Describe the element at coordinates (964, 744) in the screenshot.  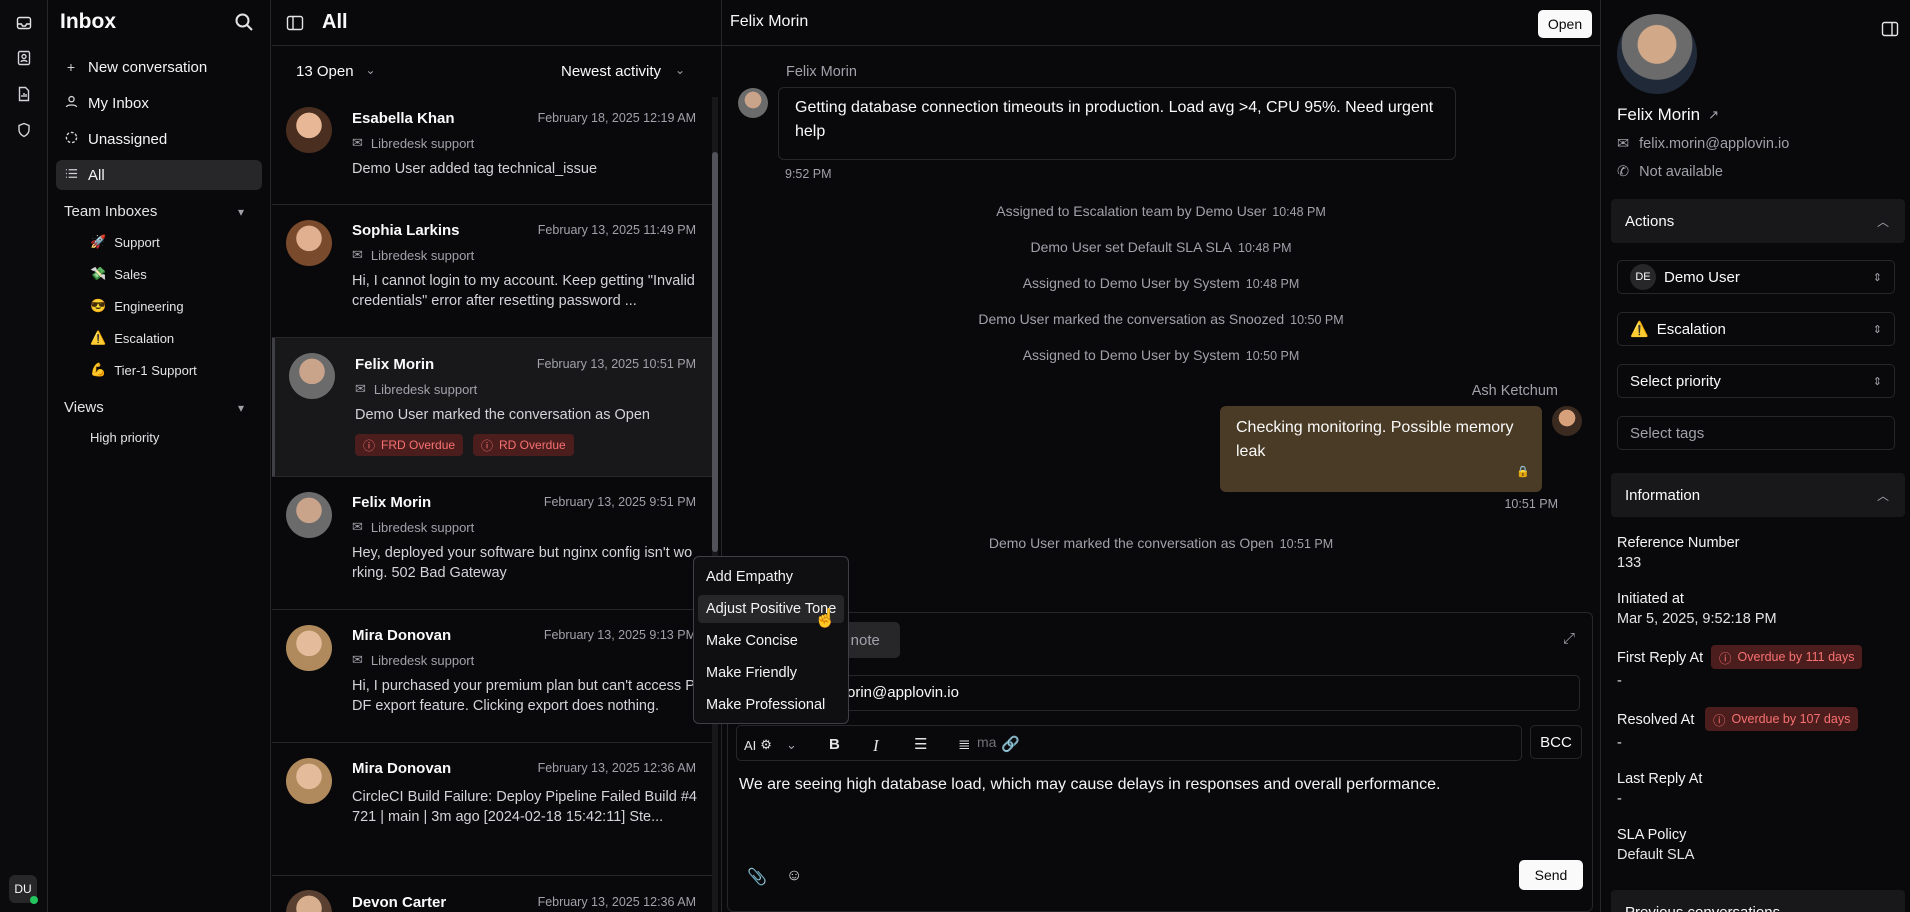
I see `numbered-list-icon: ≣` at that location.